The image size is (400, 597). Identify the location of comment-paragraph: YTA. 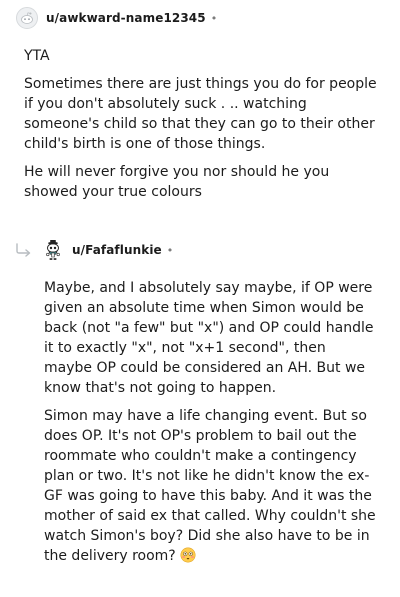
(37, 56).